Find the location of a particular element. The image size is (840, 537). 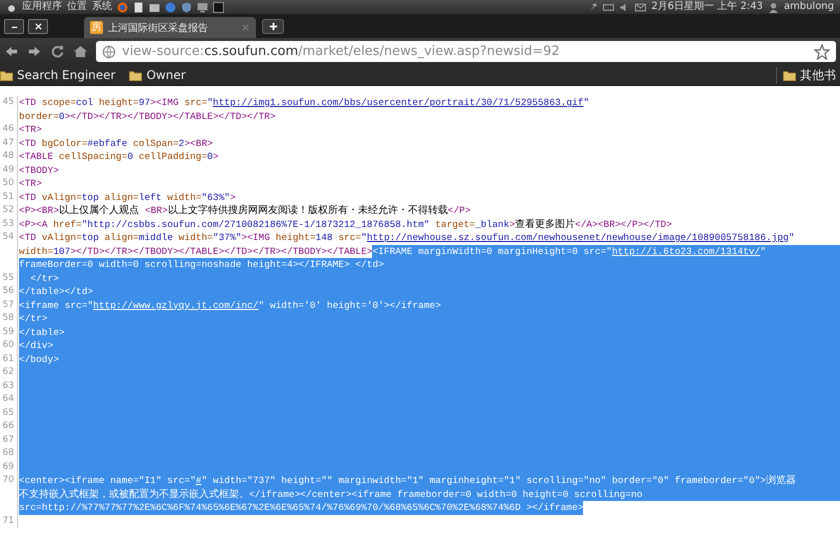

bookmark-folder: Search Engineer is located at coordinates (58, 75).